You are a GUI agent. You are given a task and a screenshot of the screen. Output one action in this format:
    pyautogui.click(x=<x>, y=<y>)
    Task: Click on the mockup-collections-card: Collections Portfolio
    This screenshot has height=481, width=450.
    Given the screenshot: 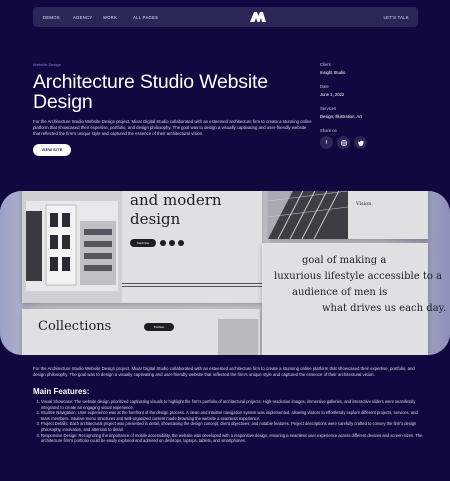 What is the action you would take?
    pyautogui.click(x=141, y=332)
    